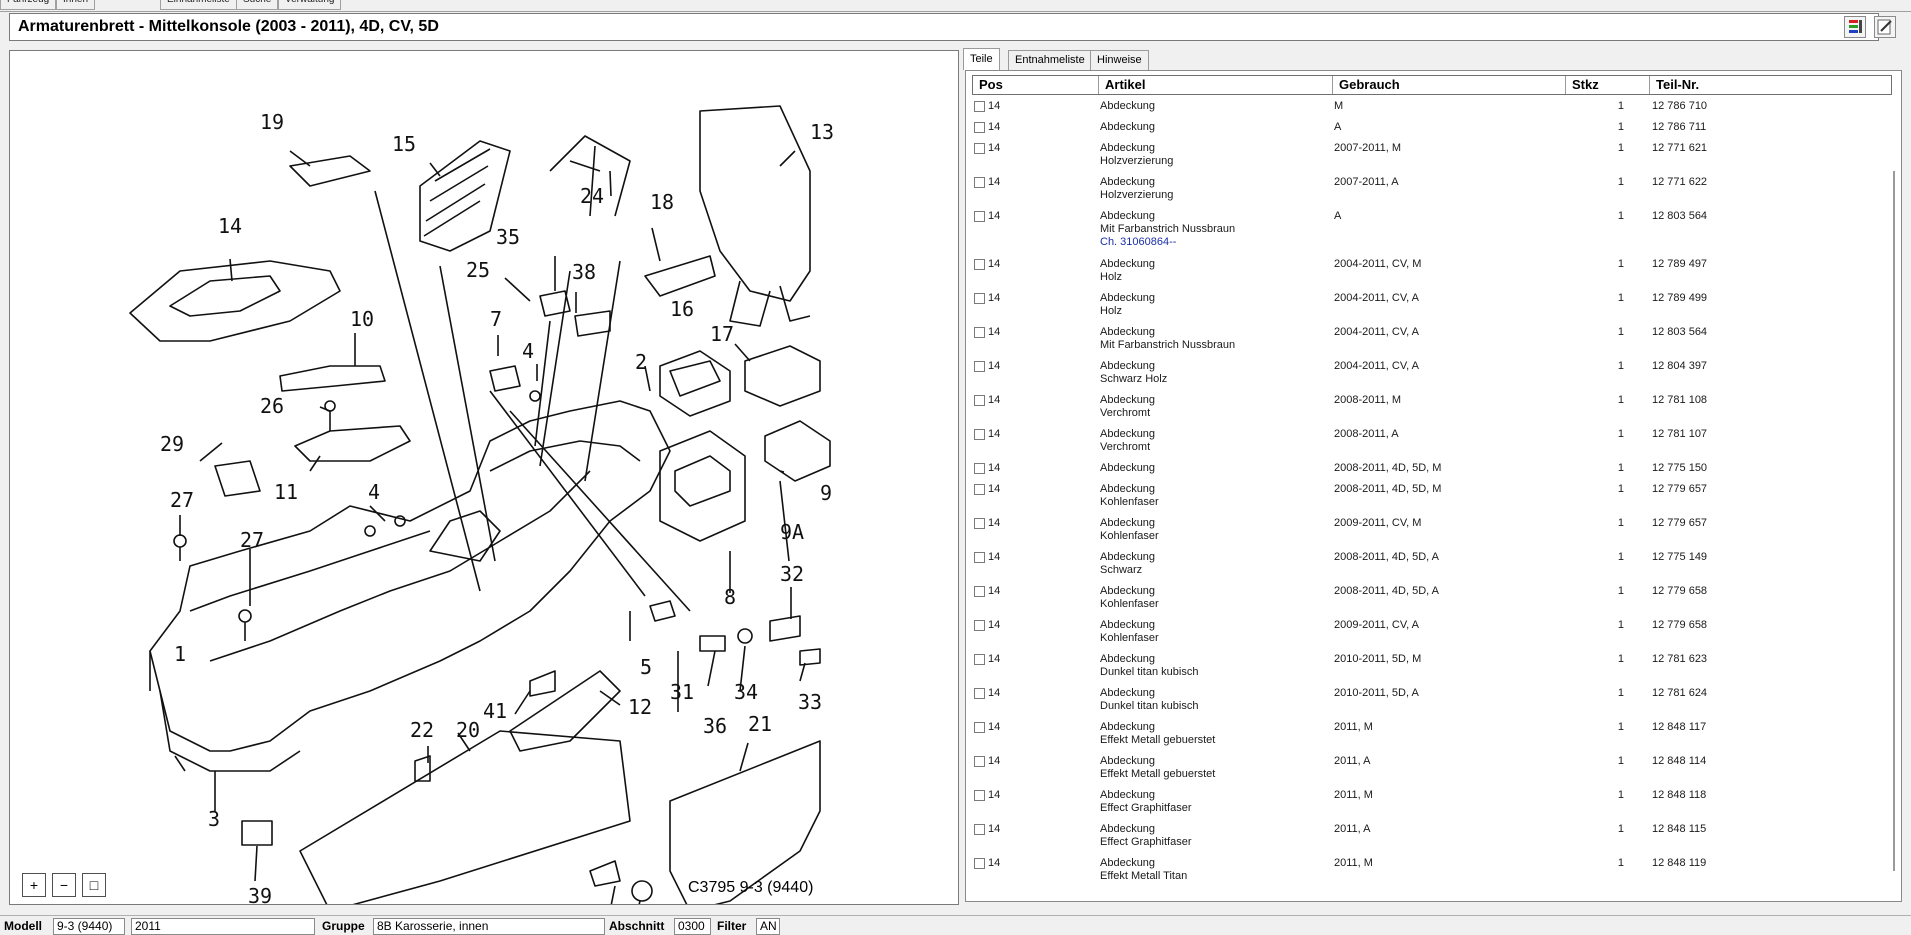 The height and width of the screenshot is (935, 1911). Describe the element at coordinates (1432, 108) in the screenshot. I see `table-row: 14 Abdeckung M 1 12 786 710` at that location.